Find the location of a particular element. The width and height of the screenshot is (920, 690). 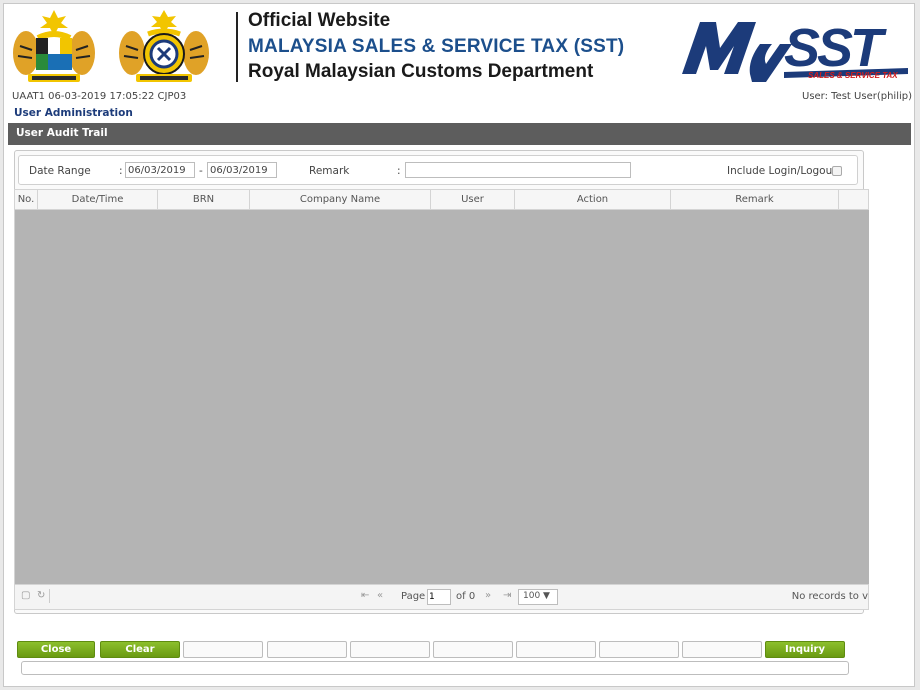

header-title-official: Official Website is located at coordinates (319, 20).